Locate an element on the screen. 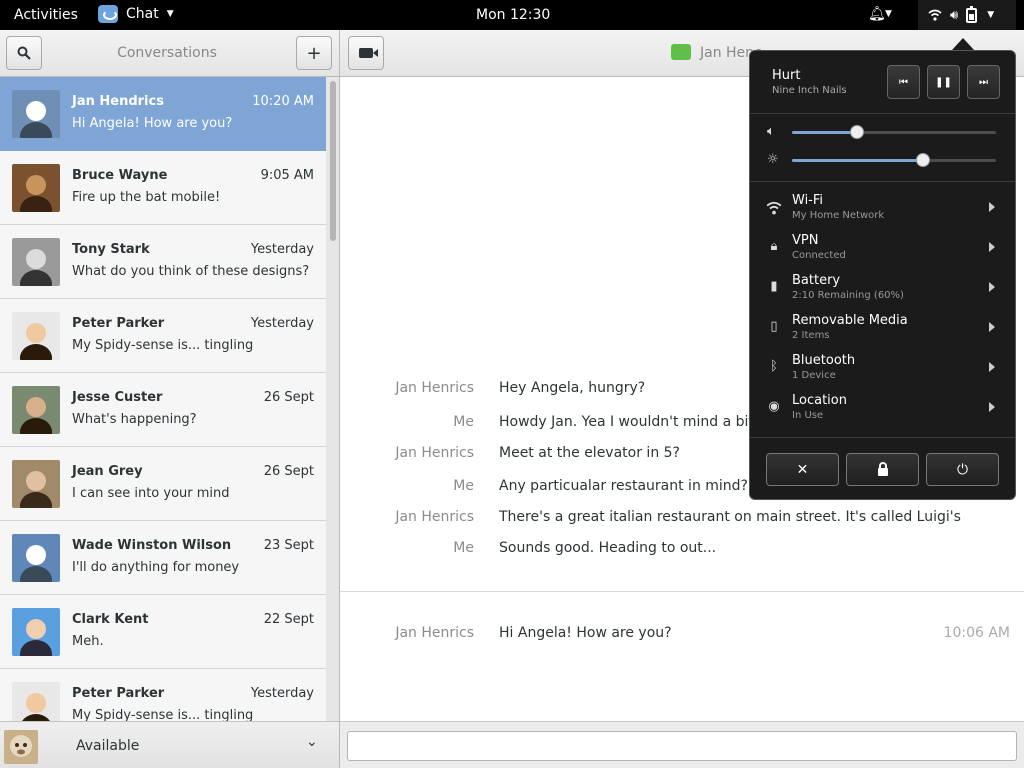 The width and height of the screenshot is (1024, 768). pause-button: ❚❚ is located at coordinates (943, 82).